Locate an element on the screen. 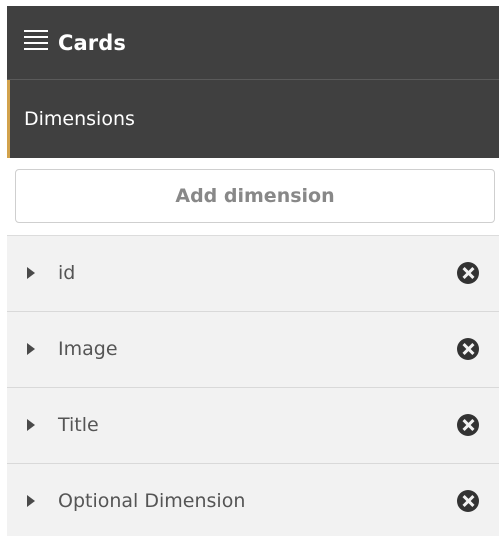  panel-header: Cards is located at coordinates (253, 43).